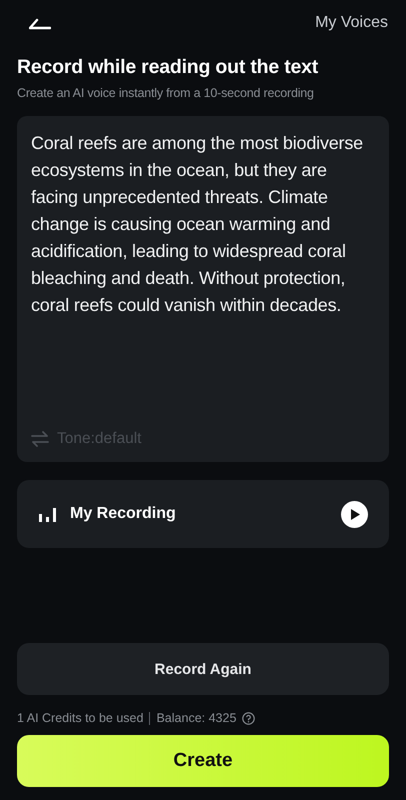 This screenshot has height=800, width=406. Describe the element at coordinates (80, 718) in the screenshot. I see `credits-usage: 1 AI Credits to be used` at that location.